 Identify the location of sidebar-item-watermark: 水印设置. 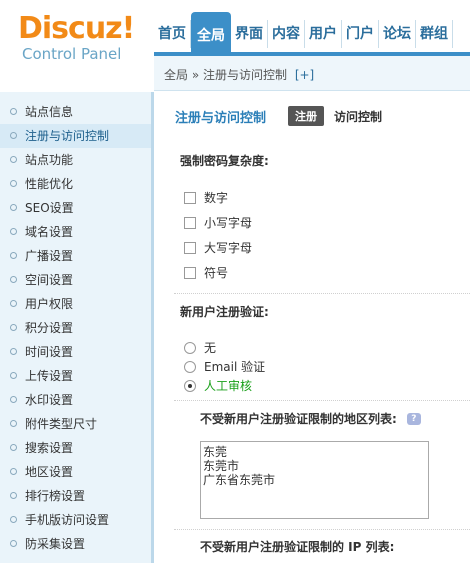
(75, 400).